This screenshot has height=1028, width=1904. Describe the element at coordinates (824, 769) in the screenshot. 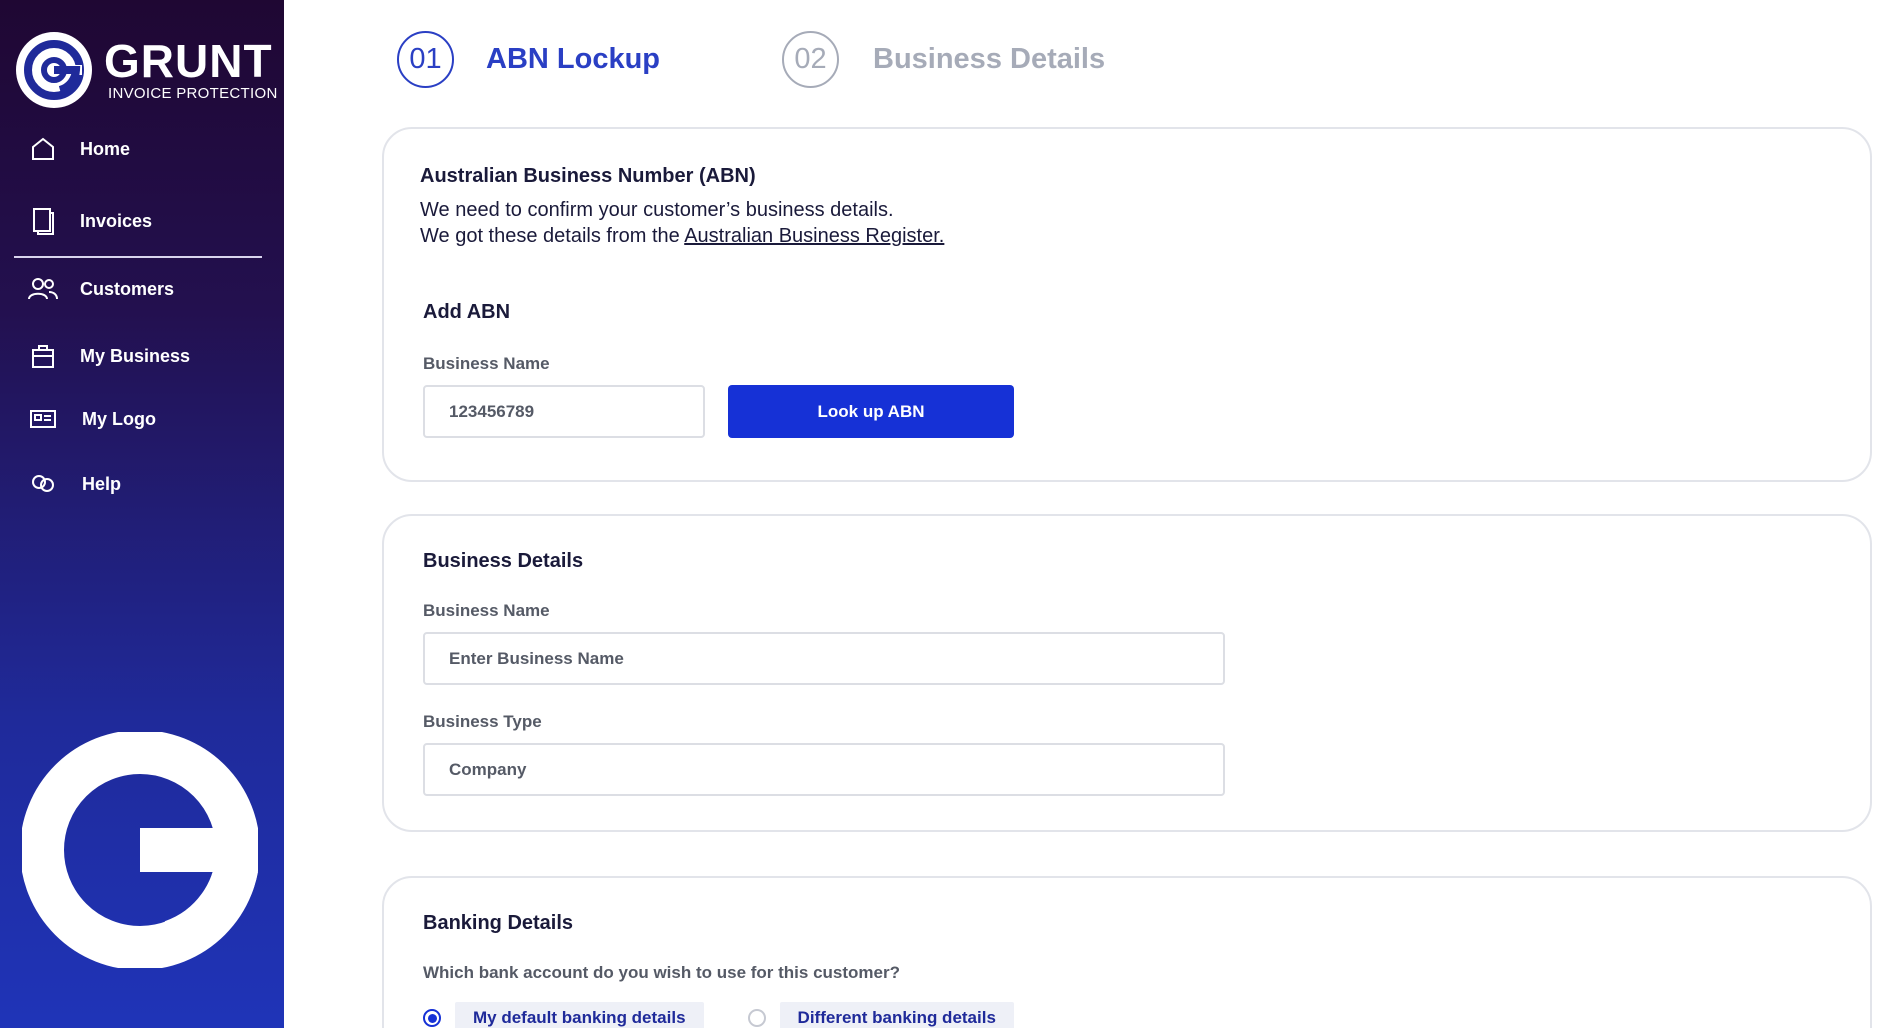

I see `business-type-input: Company` at that location.